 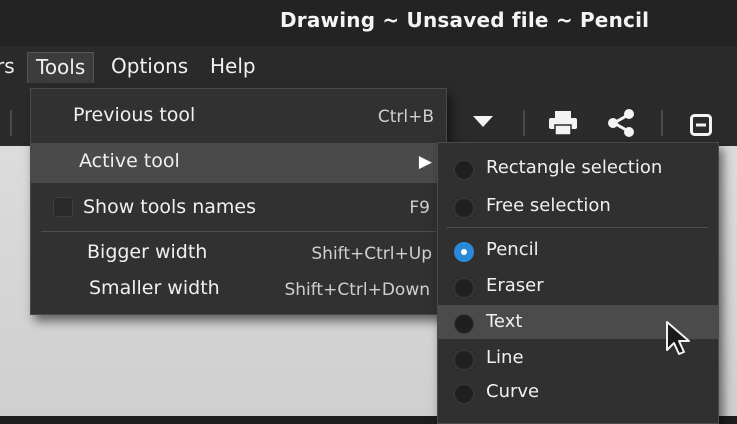 I want to click on submenu-item-label: Free selection, so click(x=548, y=205).